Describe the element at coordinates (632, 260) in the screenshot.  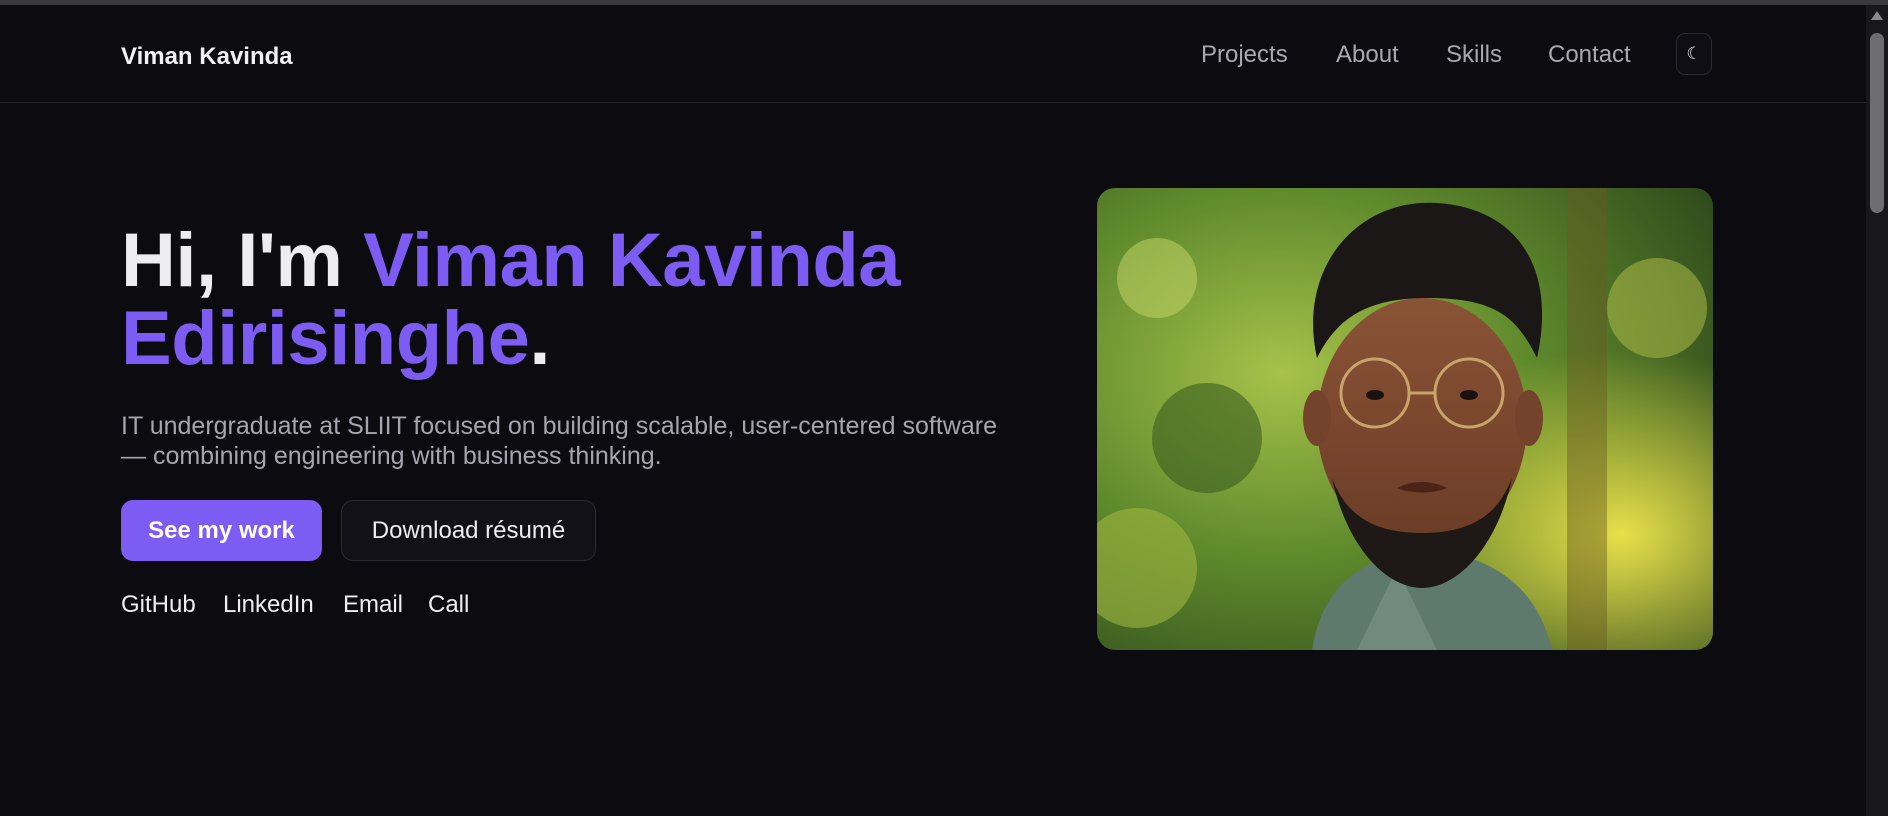
I see `hero-name-line1: Viman Kavinda` at that location.